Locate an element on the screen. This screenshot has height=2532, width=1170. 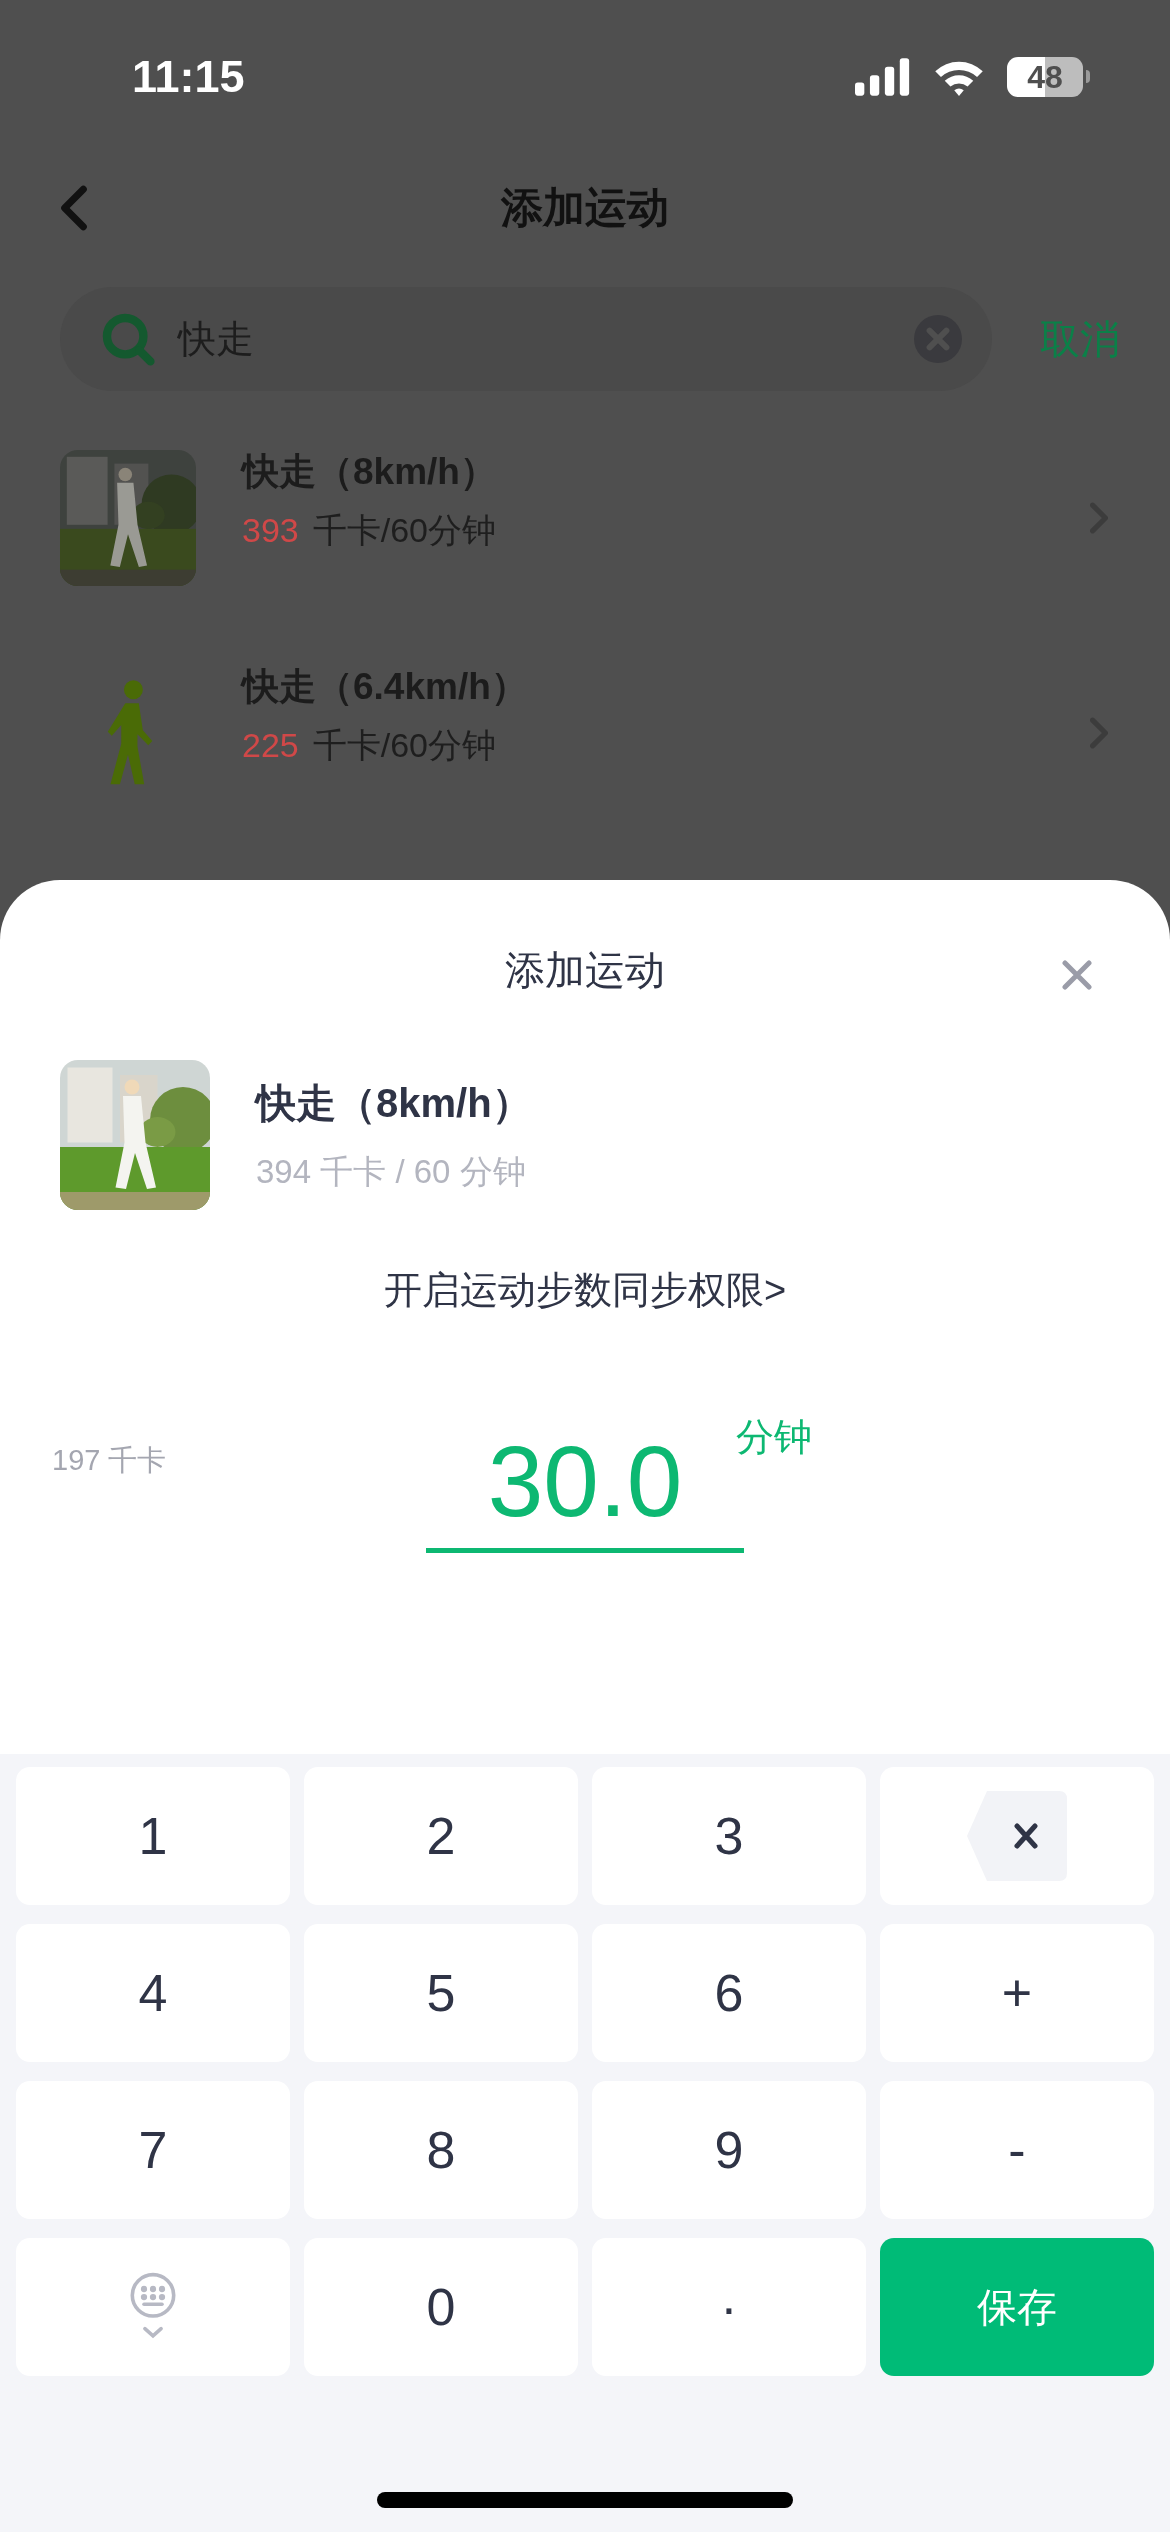
exercise-name: 快走（8km/h） is located at coordinates (394, 1104).